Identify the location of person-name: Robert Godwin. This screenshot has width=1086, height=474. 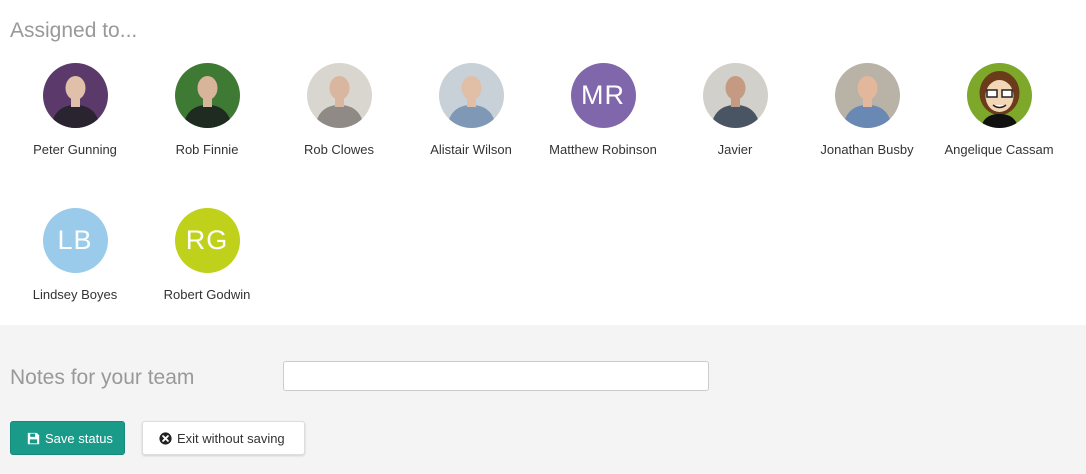
(207, 294).